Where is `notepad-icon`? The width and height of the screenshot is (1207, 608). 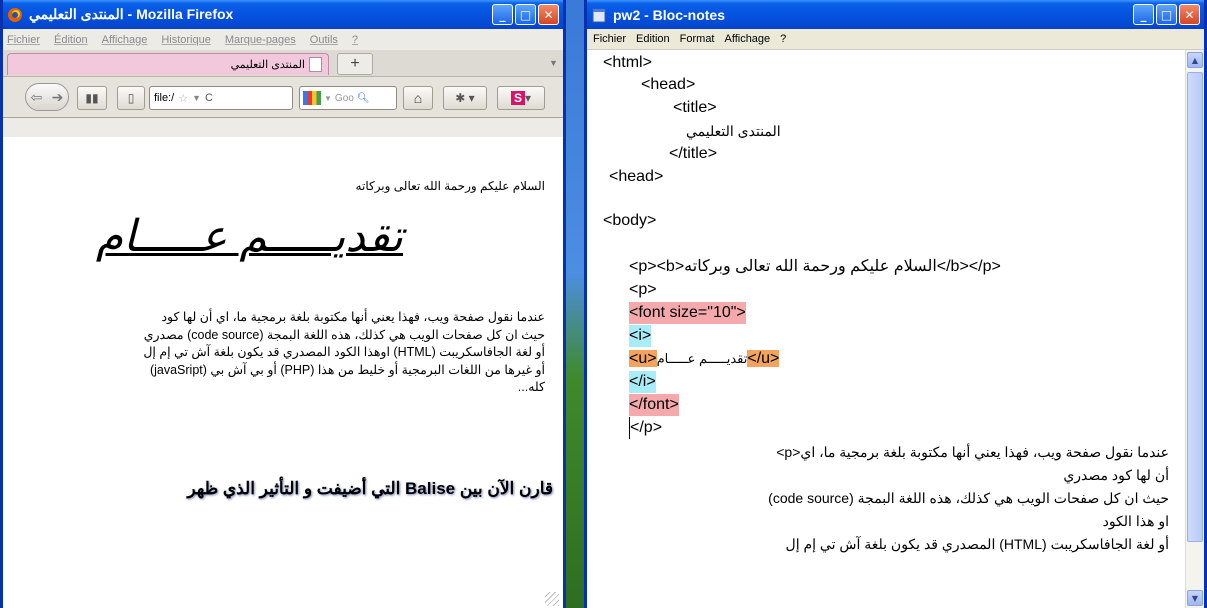 notepad-icon is located at coordinates (599, 15).